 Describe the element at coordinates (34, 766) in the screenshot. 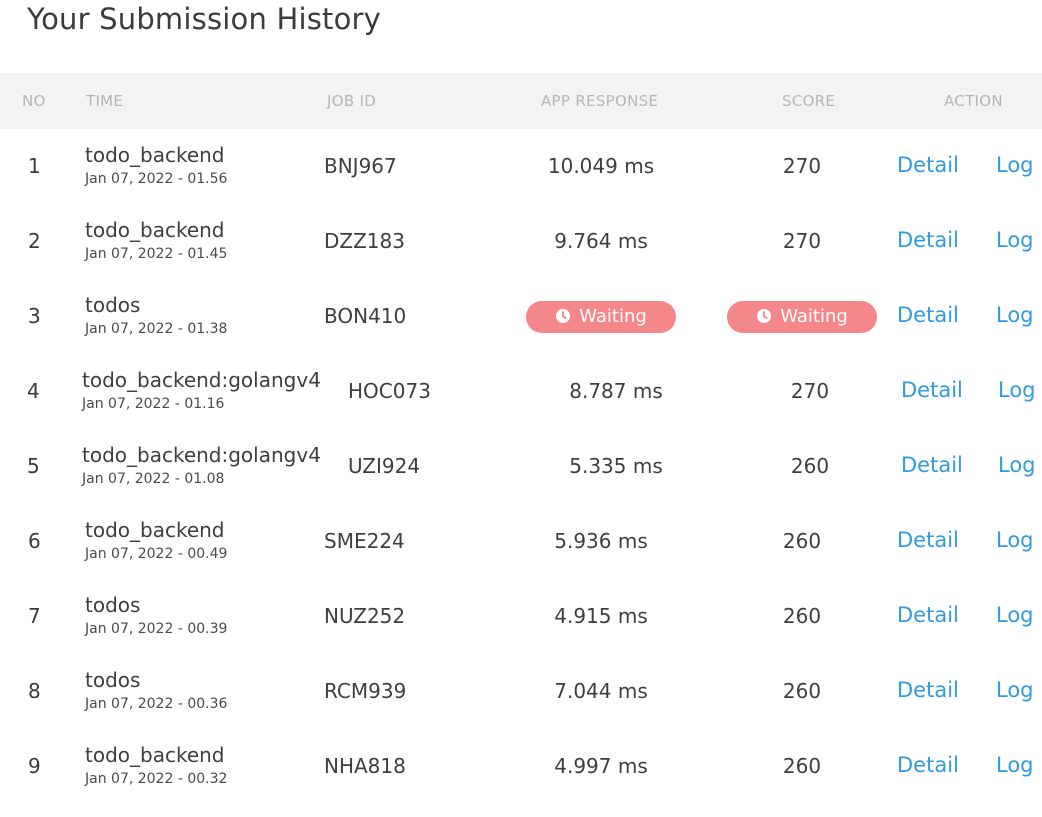

I see `row-number: 9` at that location.